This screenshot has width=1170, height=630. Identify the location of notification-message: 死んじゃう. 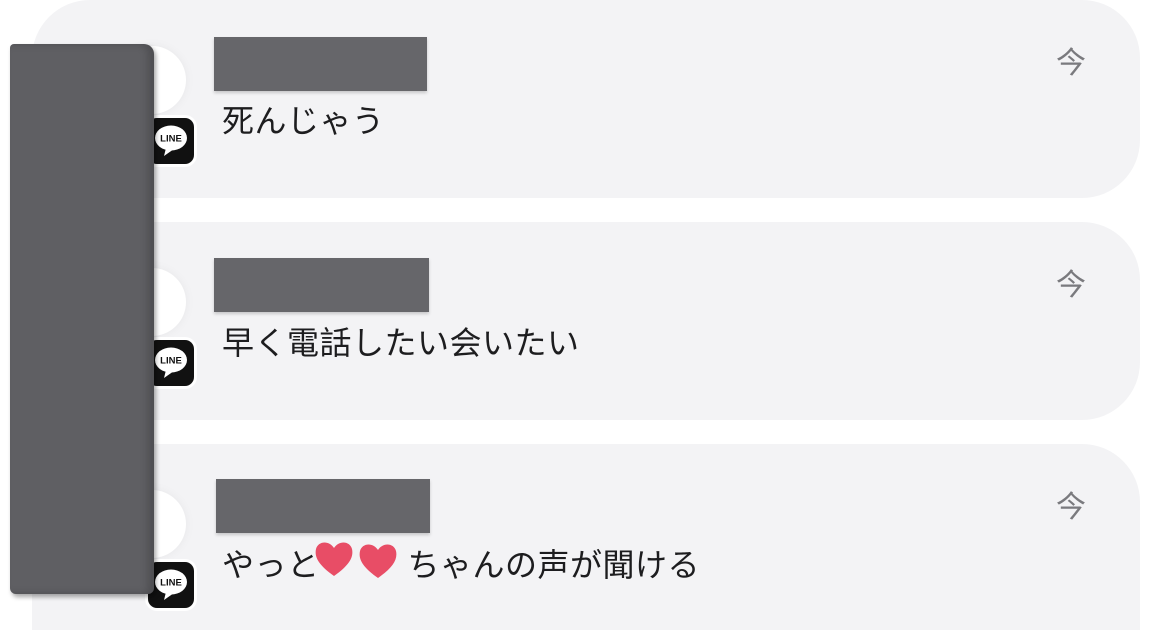
(303, 121).